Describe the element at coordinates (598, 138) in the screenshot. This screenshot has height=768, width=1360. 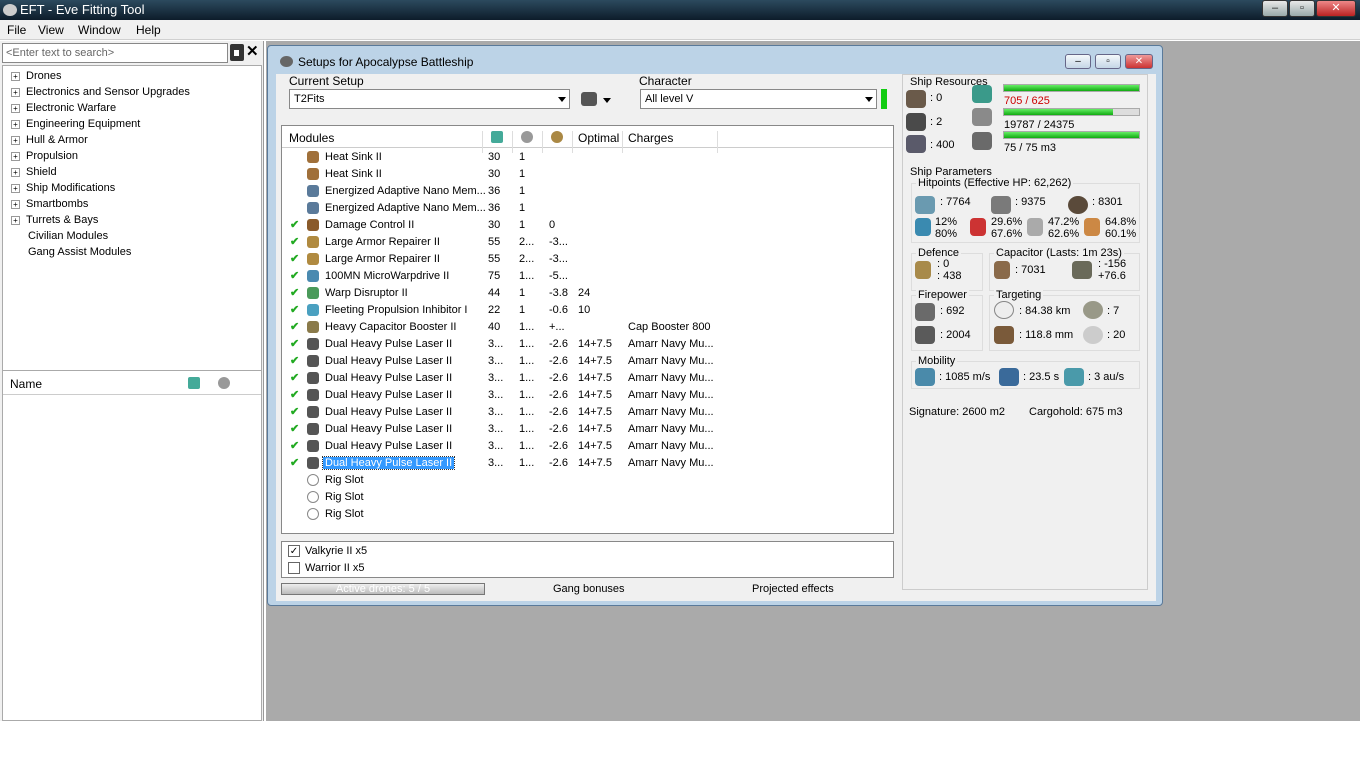
I see `optimal-column-header: Optimal` at that location.